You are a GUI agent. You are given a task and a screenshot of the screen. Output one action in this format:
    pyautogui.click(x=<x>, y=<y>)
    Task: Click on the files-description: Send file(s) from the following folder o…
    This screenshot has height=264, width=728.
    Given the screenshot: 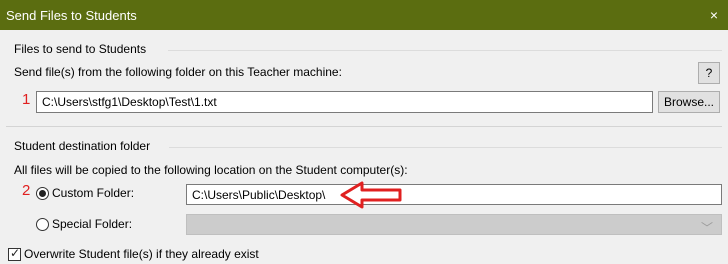 What is the action you would take?
    pyautogui.click(x=178, y=72)
    